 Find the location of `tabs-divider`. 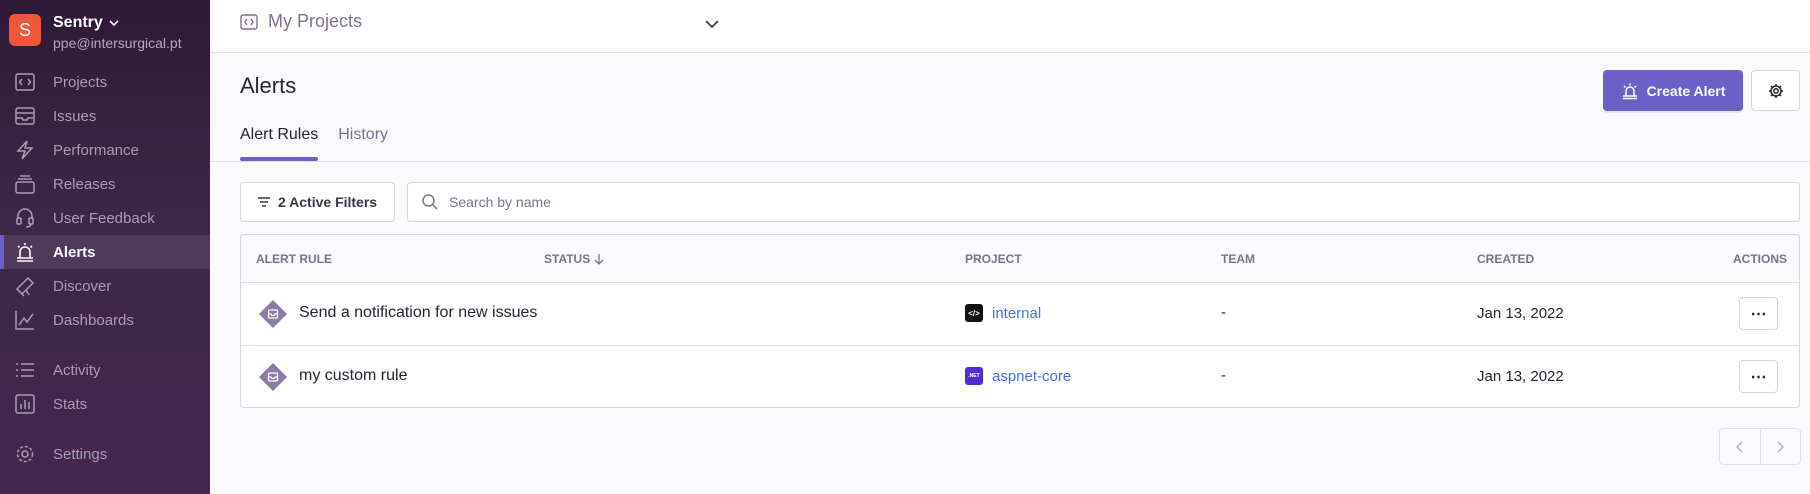

tabs-divider is located at coordinates (1010, 161).